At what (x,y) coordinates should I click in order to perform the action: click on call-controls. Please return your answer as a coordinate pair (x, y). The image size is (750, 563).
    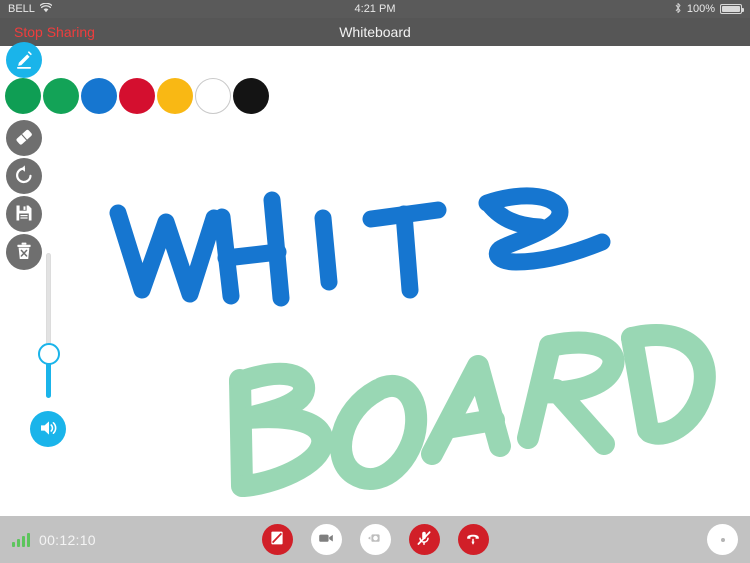
    Looking at the image, I should click on (375, 539).